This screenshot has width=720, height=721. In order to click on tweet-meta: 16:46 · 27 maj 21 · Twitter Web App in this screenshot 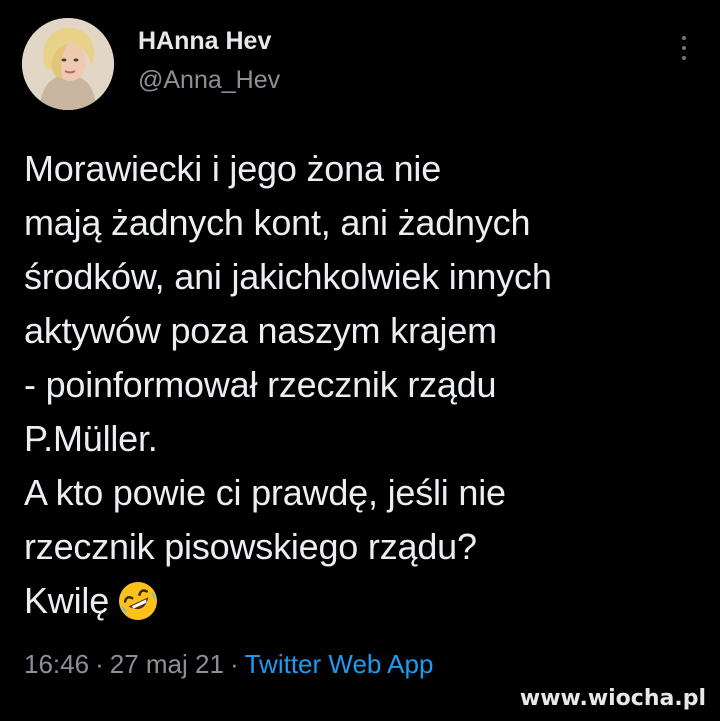, I will do `click(228, 664)`.